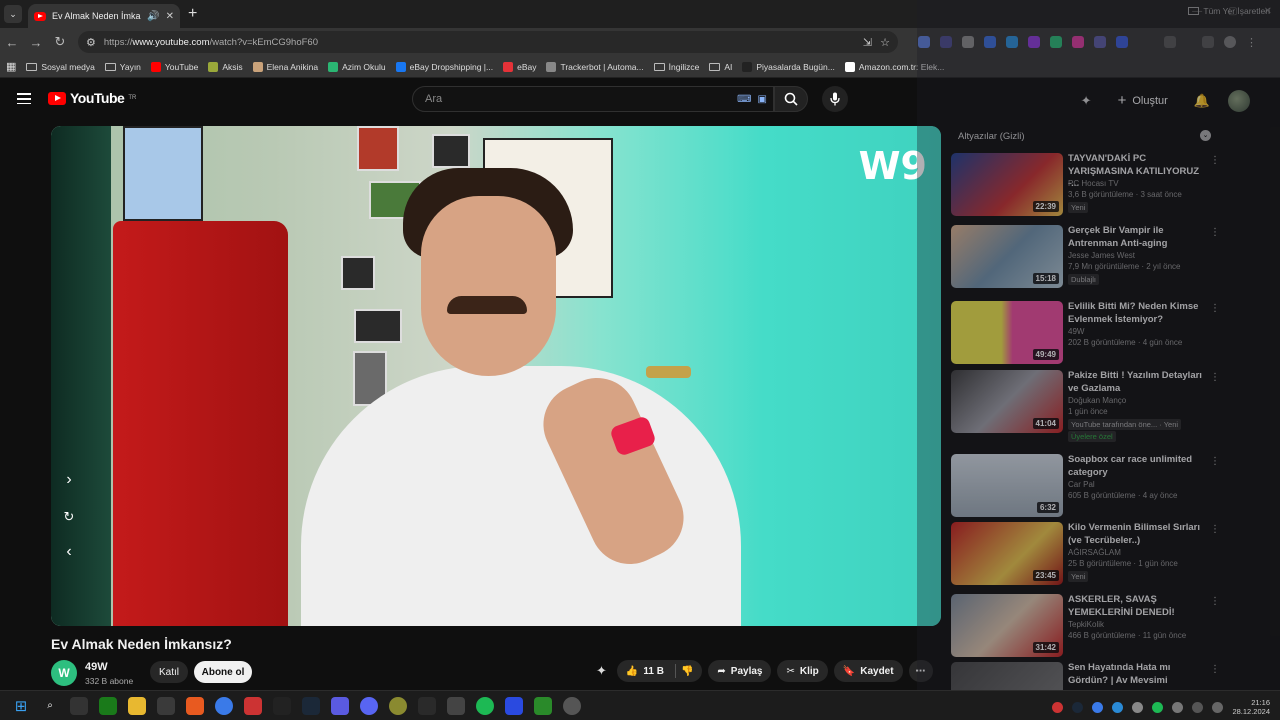 This screenshot has height=720, width=1280. What do you see at coordinates (108, 705) in the screenshot?
I see `xbox-icon` at bounding box center [108, 705].